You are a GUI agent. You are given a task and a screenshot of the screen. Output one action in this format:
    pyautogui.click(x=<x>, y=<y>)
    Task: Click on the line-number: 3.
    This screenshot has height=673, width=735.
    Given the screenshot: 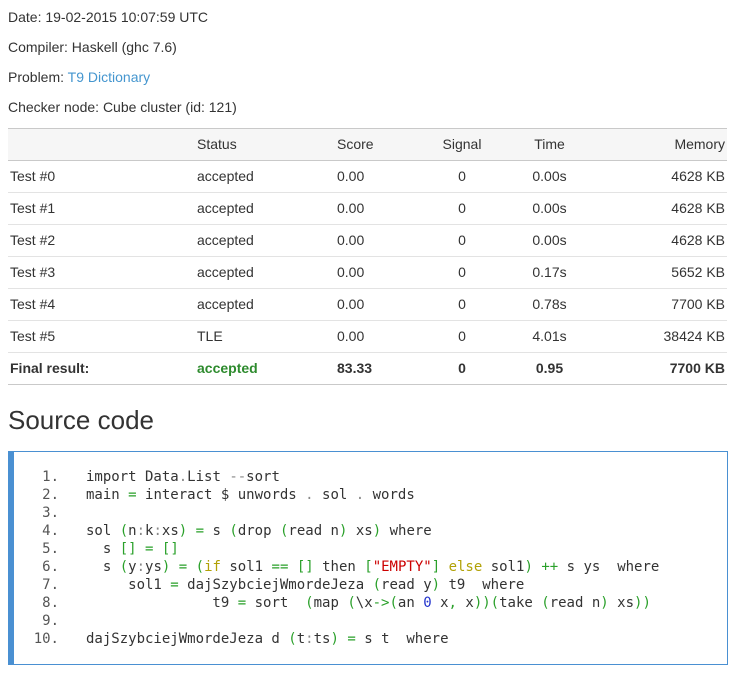 What is the action you would take?
    pyautogui.click(x=50, y=513)
    